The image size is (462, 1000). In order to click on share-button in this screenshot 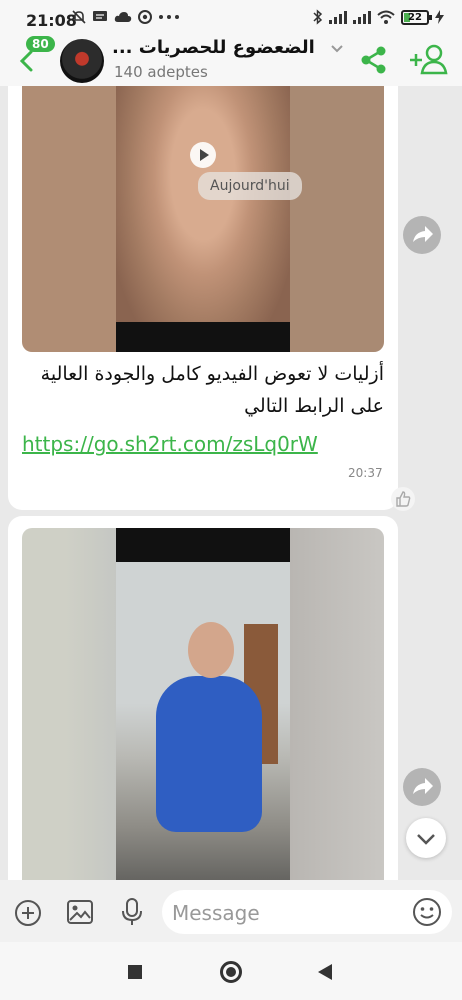, I will do `click(374, 62)`.